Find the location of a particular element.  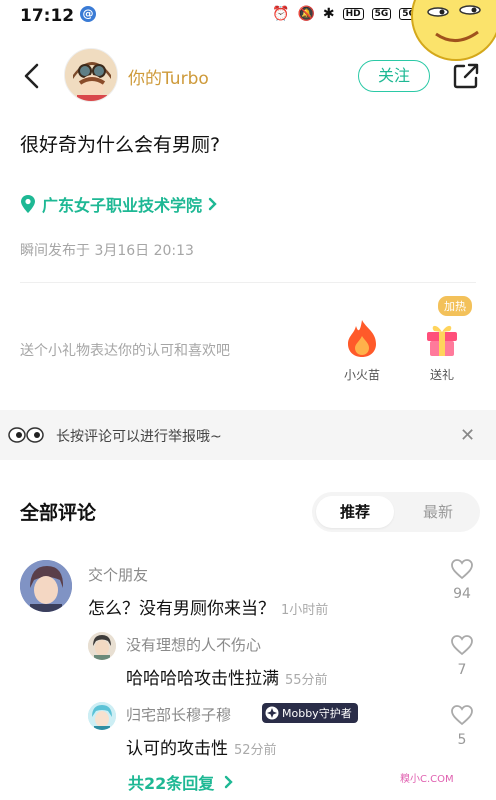

commenter-avatar is located at coordinates (46, 586).